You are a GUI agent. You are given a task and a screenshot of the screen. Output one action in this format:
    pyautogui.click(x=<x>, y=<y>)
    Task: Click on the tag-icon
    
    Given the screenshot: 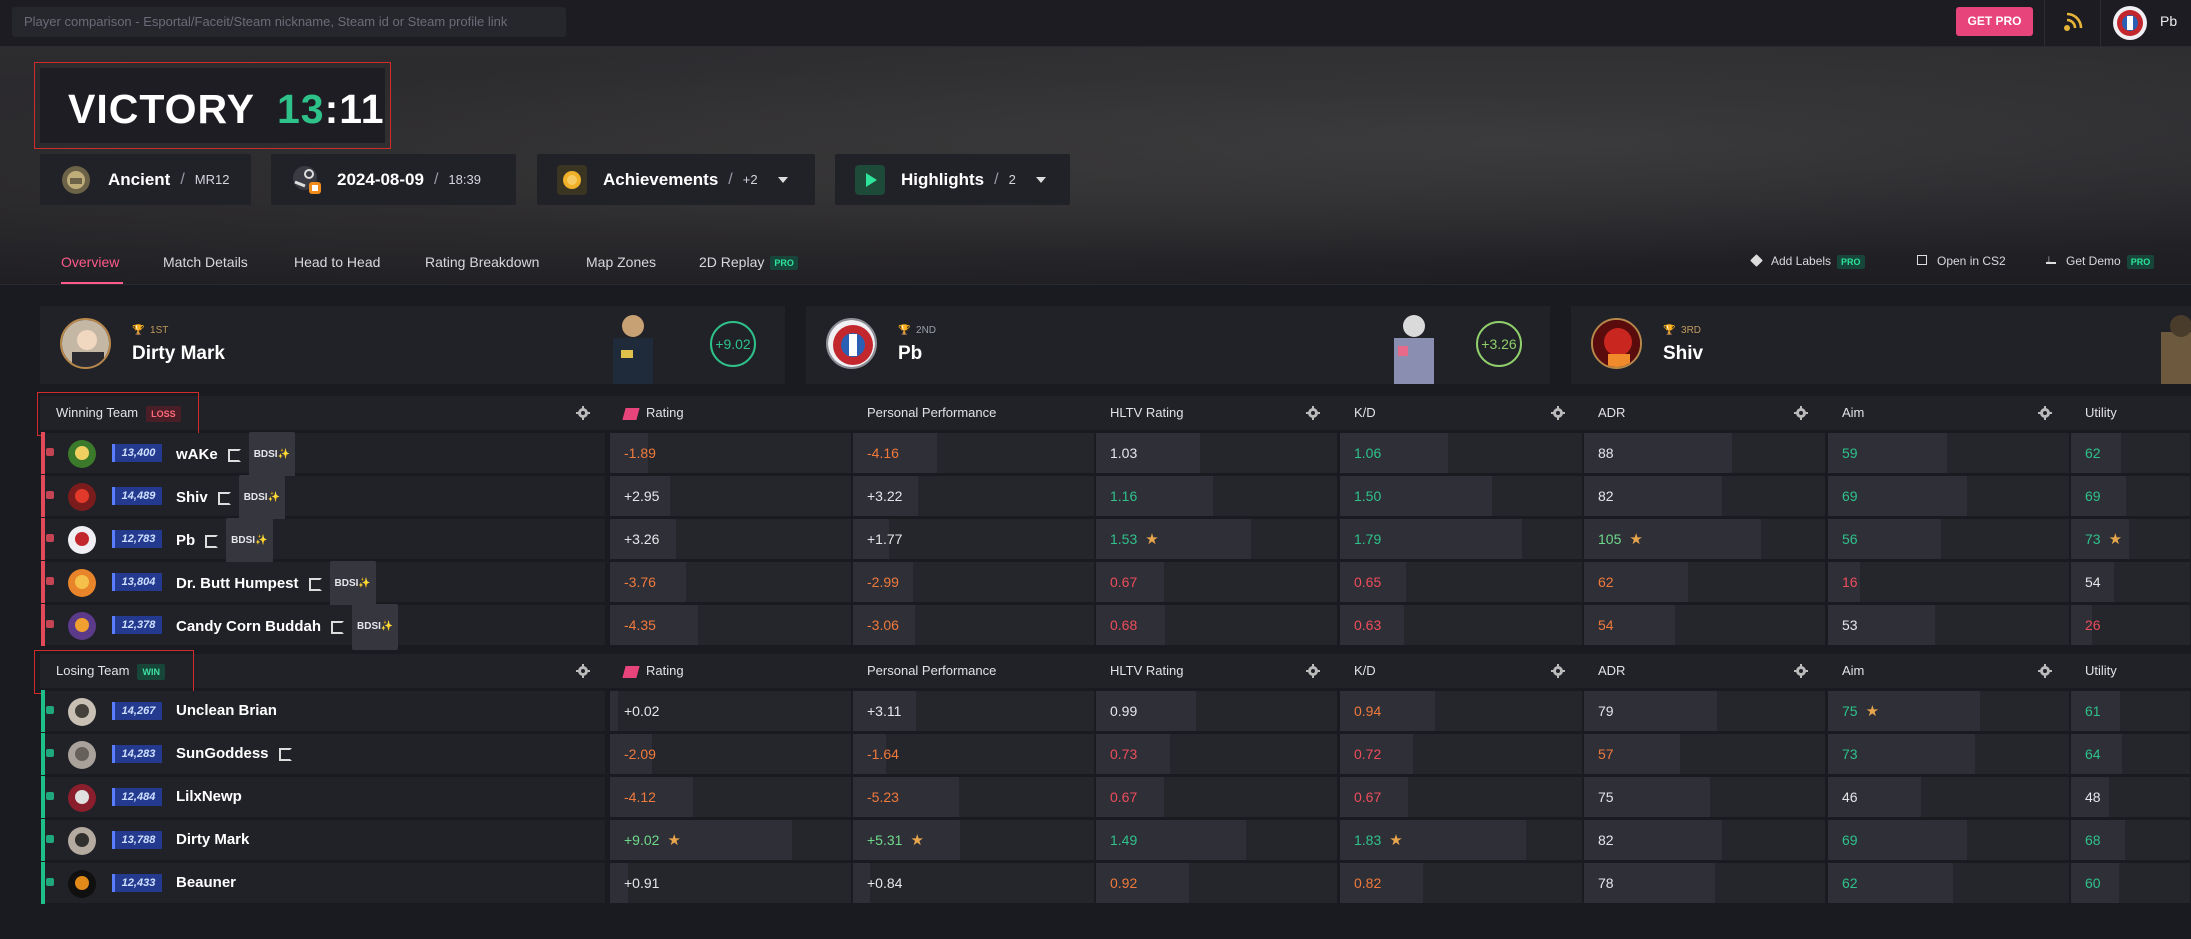 What is the action you would take?
    pyautogui.click(x=1756, y=260)
    